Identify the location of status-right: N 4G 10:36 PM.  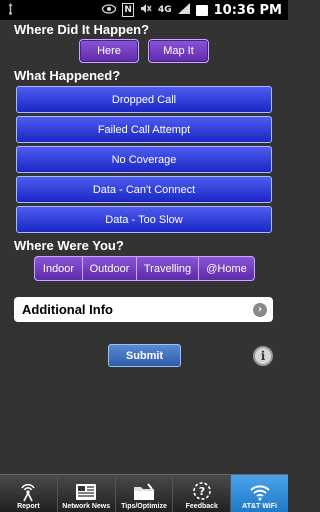
(192, 10).